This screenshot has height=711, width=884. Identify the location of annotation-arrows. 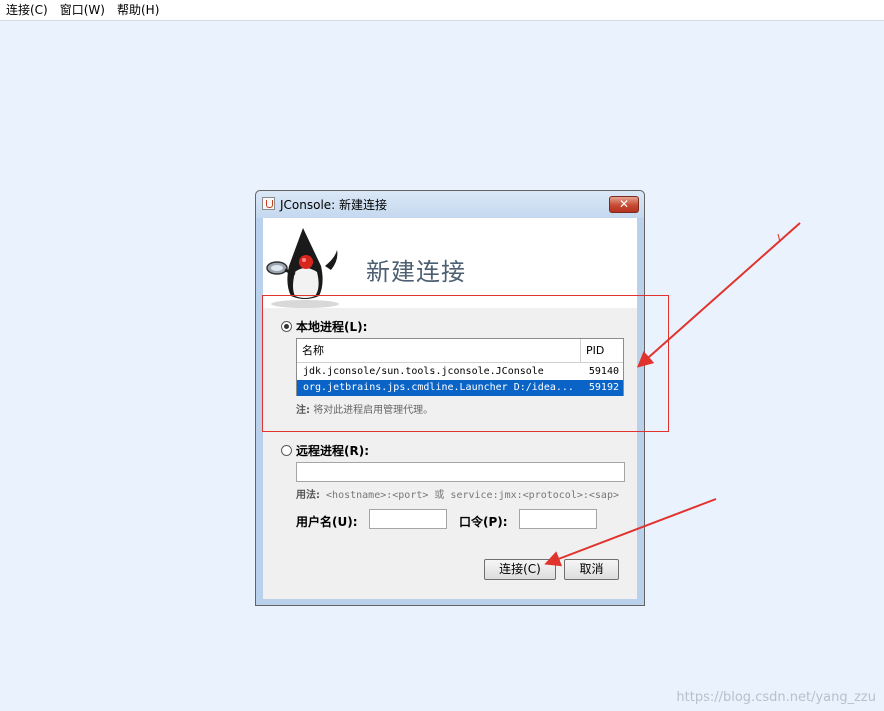
(672, 394).